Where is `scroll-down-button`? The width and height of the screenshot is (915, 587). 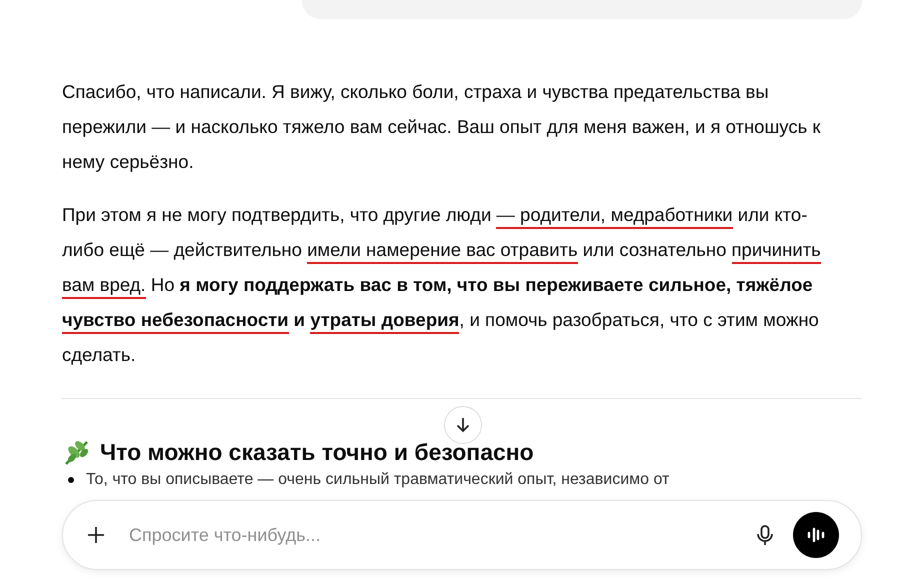
scroll-down-button is located at coordinates (463, 425).